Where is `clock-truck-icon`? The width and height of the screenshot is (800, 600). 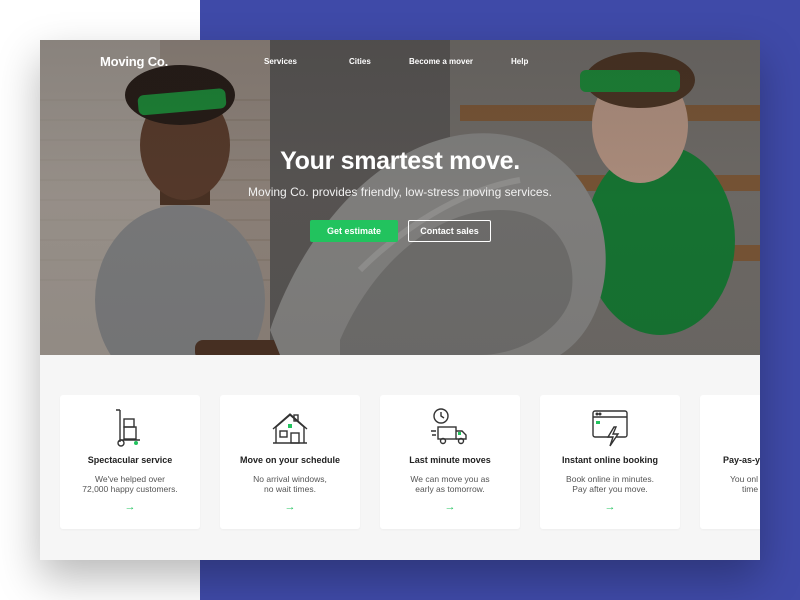
clock-truck-icon is located at coordinates (450, 427).